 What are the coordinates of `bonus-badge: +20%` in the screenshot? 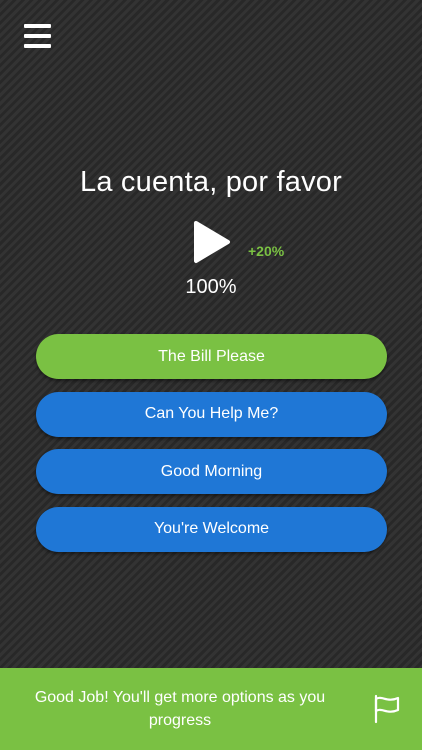 It's located at (266, 251).